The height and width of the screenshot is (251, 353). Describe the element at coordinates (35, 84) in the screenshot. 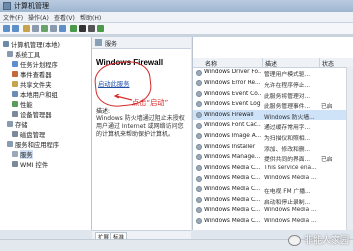

I see `tree-item-shared-folders: 共享文件夹` at that location.